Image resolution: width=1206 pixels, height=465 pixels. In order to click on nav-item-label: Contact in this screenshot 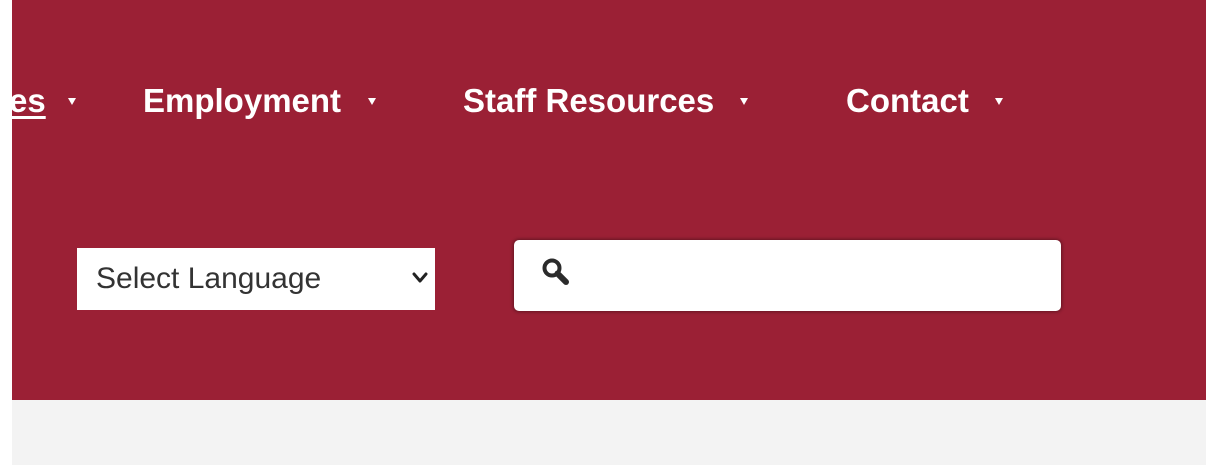, I will do `click(907, 100)`.